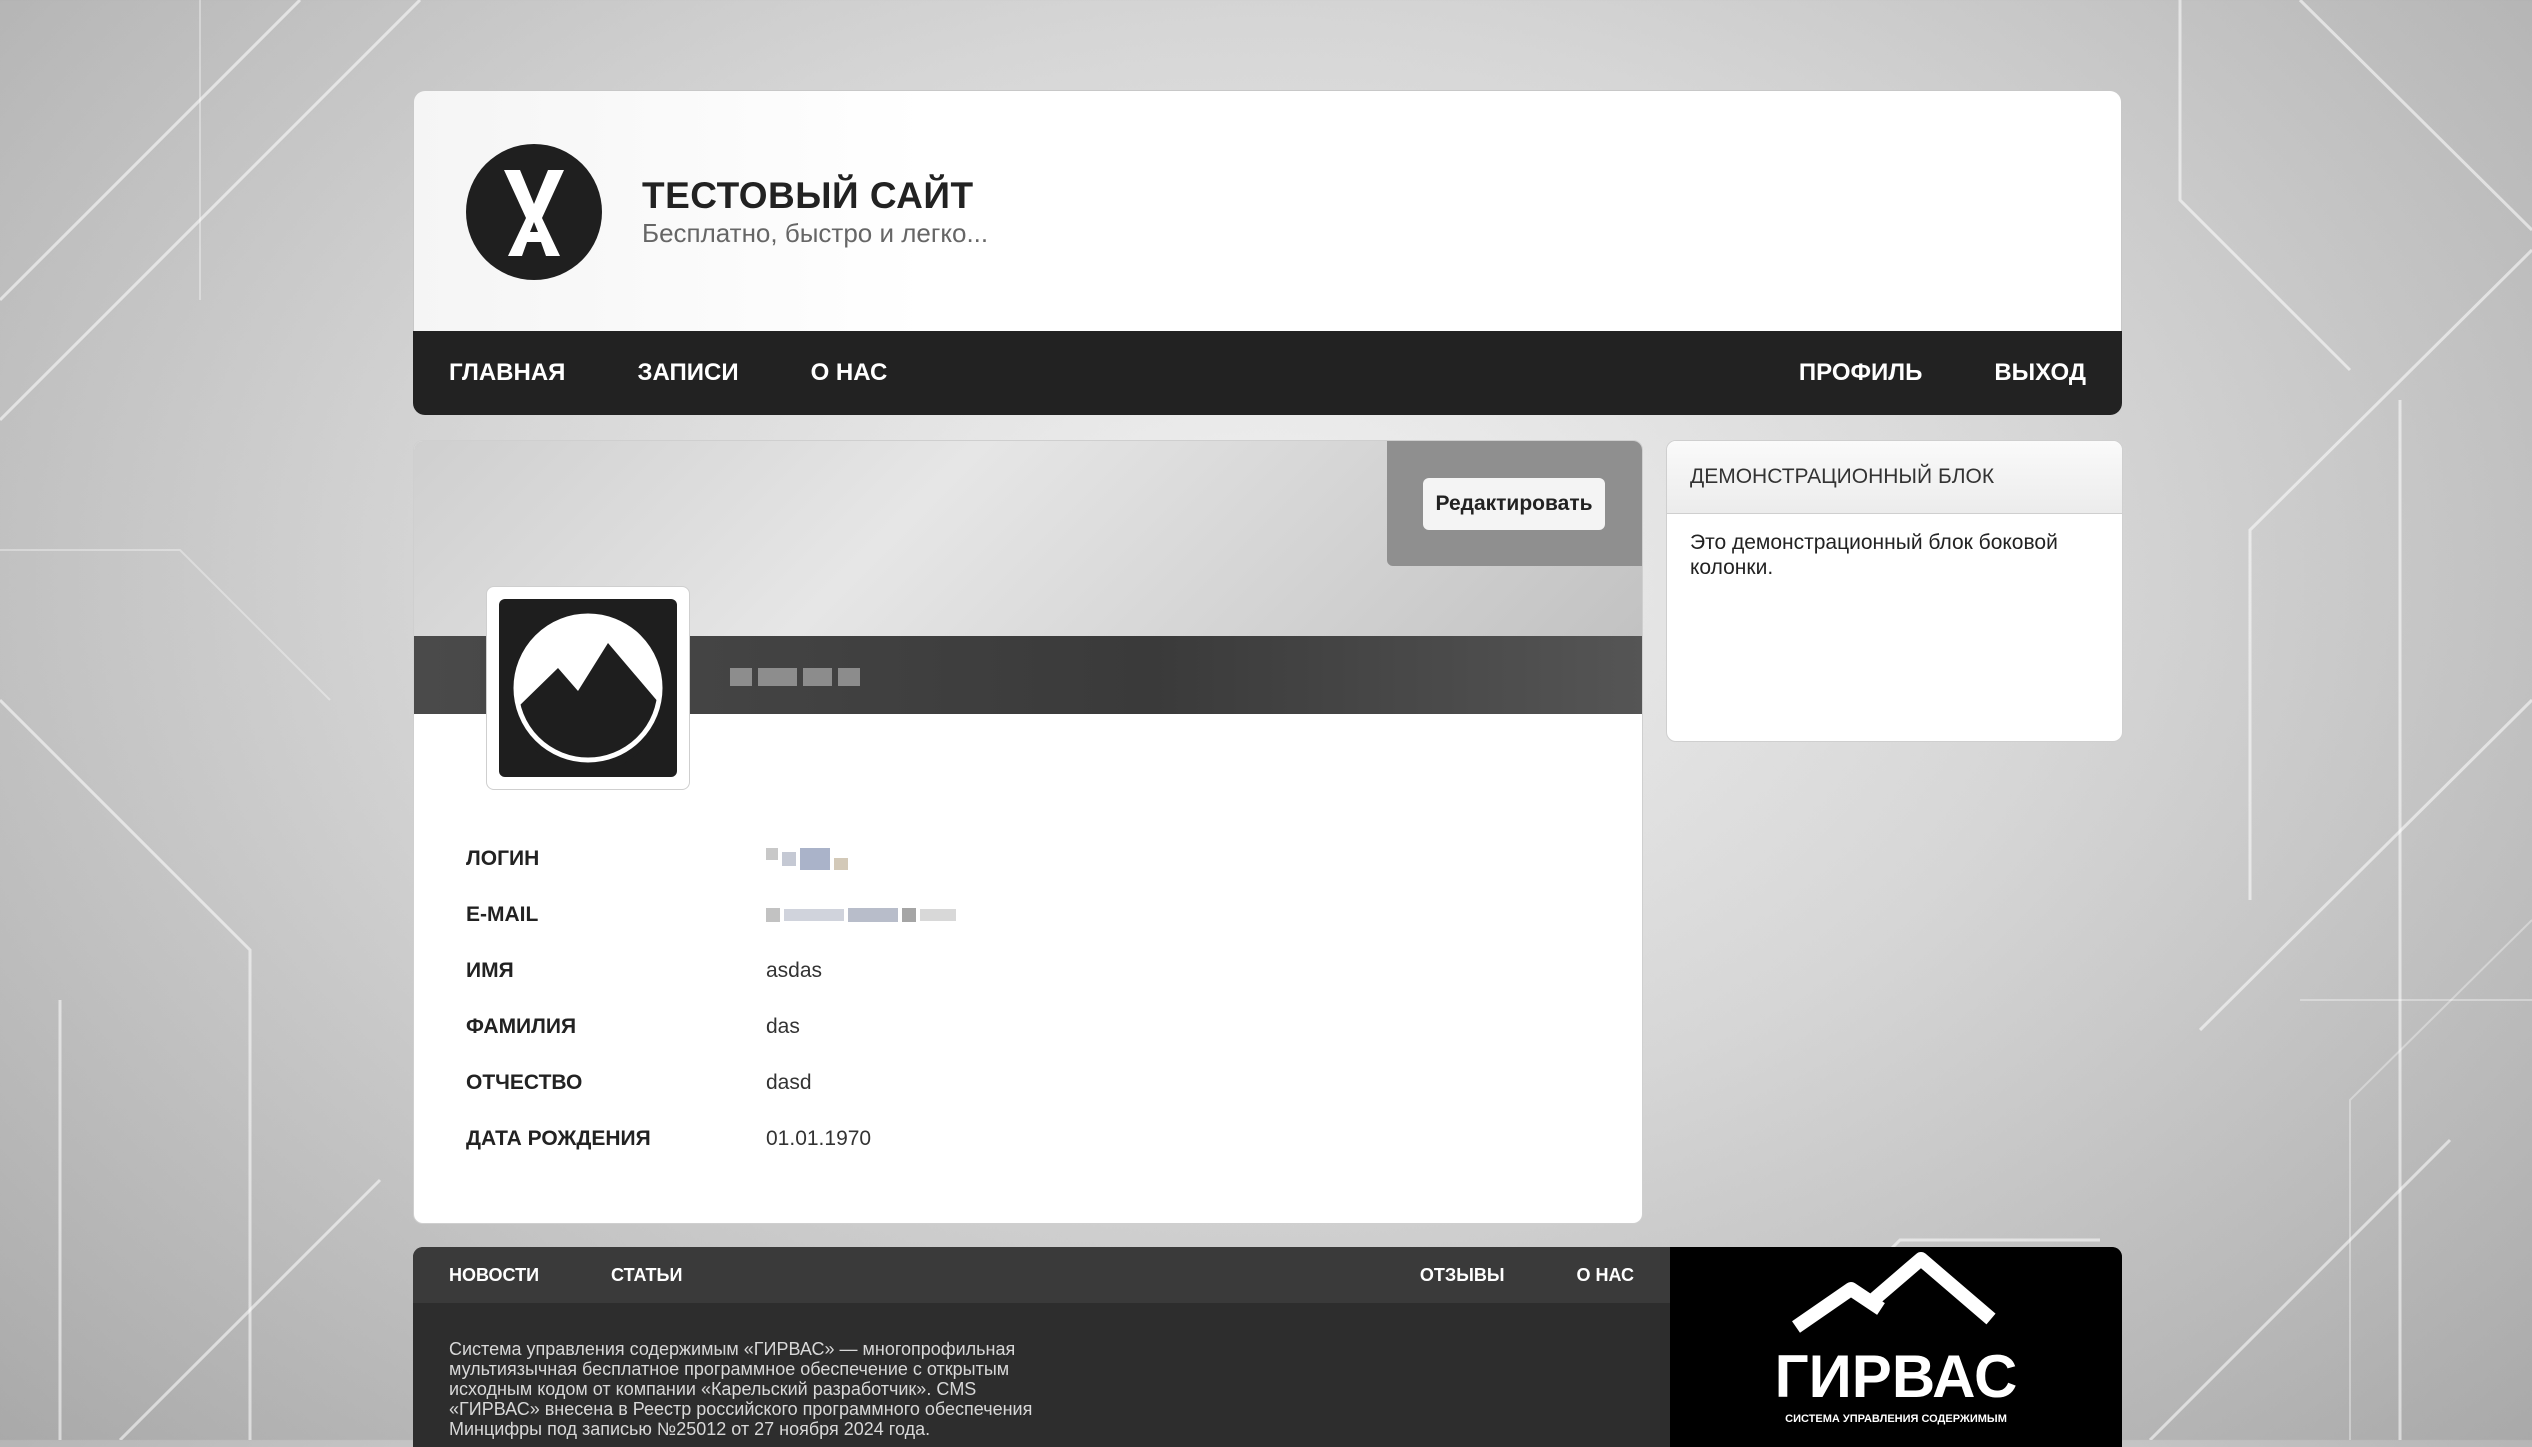 This screenshot has width=2532, height=1447. What do you see at coordinates (490, 970) in the screenshot?
I see `field-label: Имя` at bounding box center [490, 970].